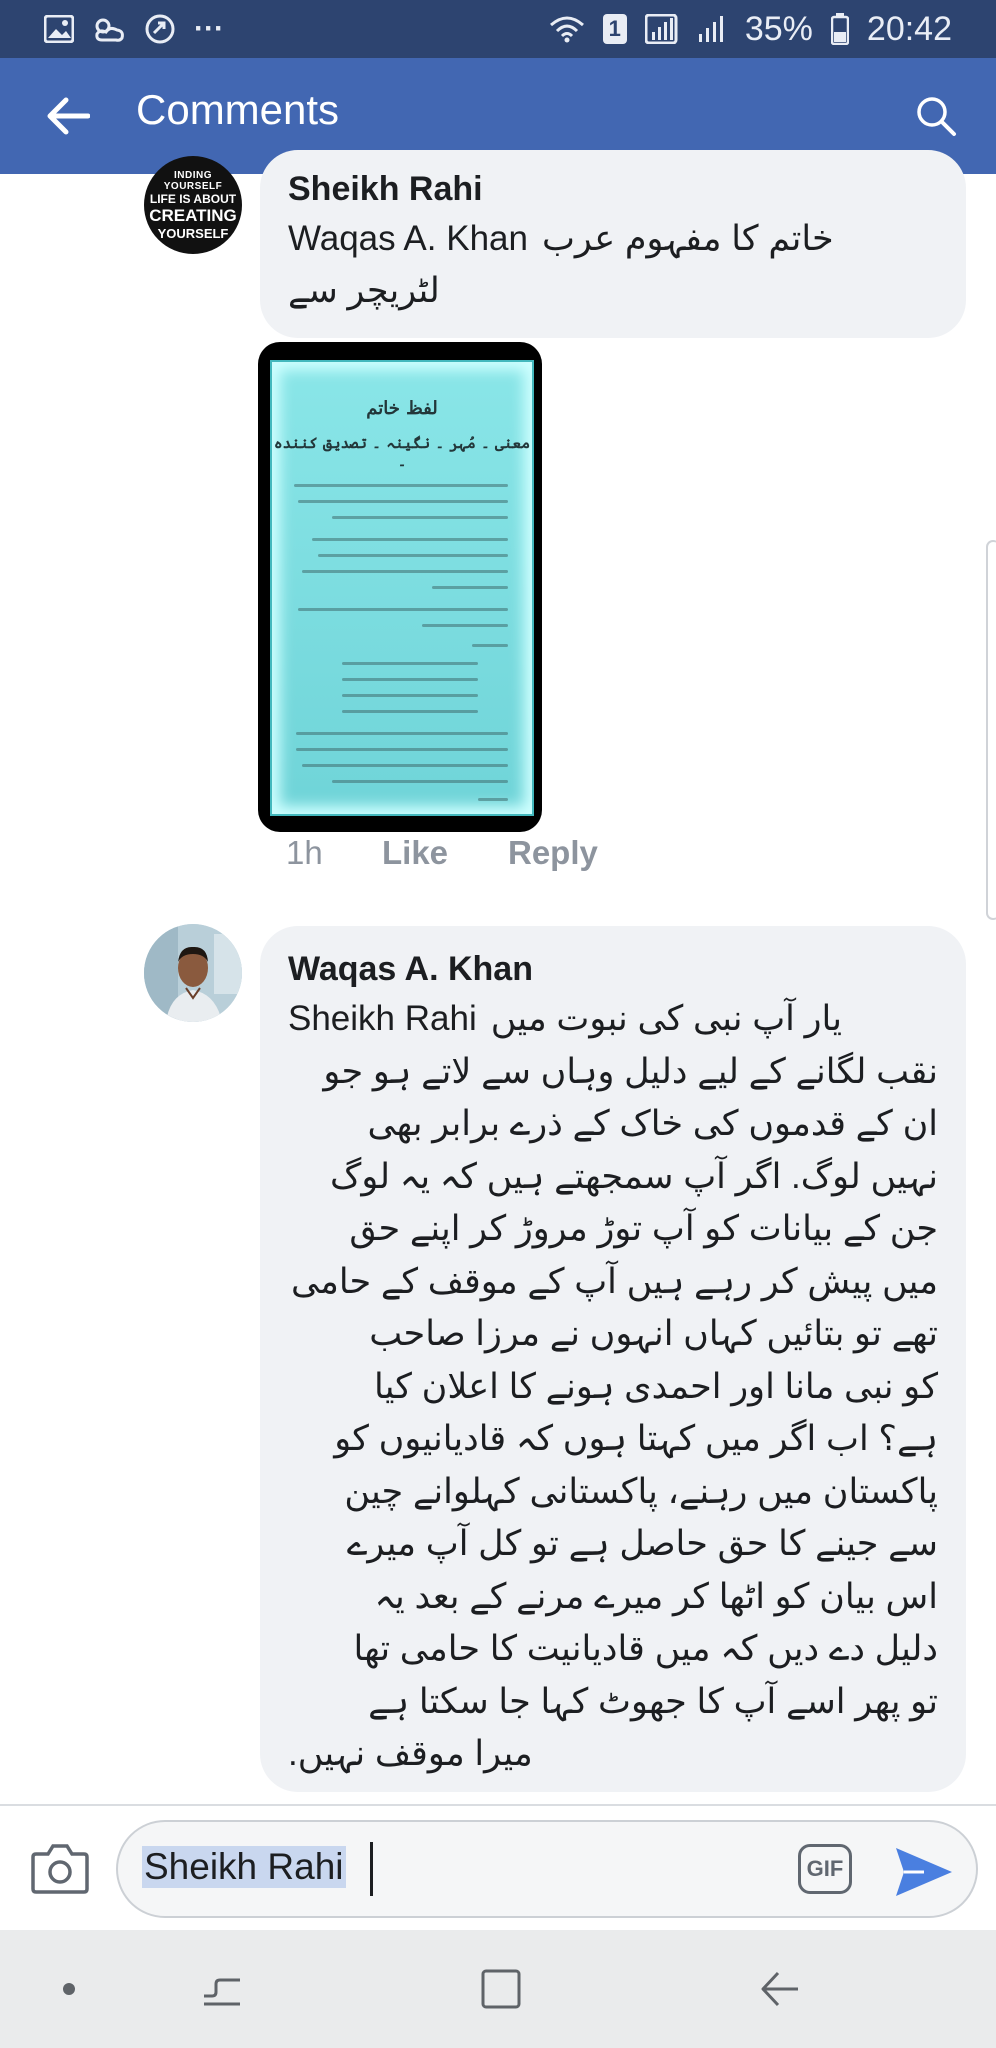  Describe the element at coordinates (553, 853) in the screenshot. I see `reply-button: Reply` at that location.